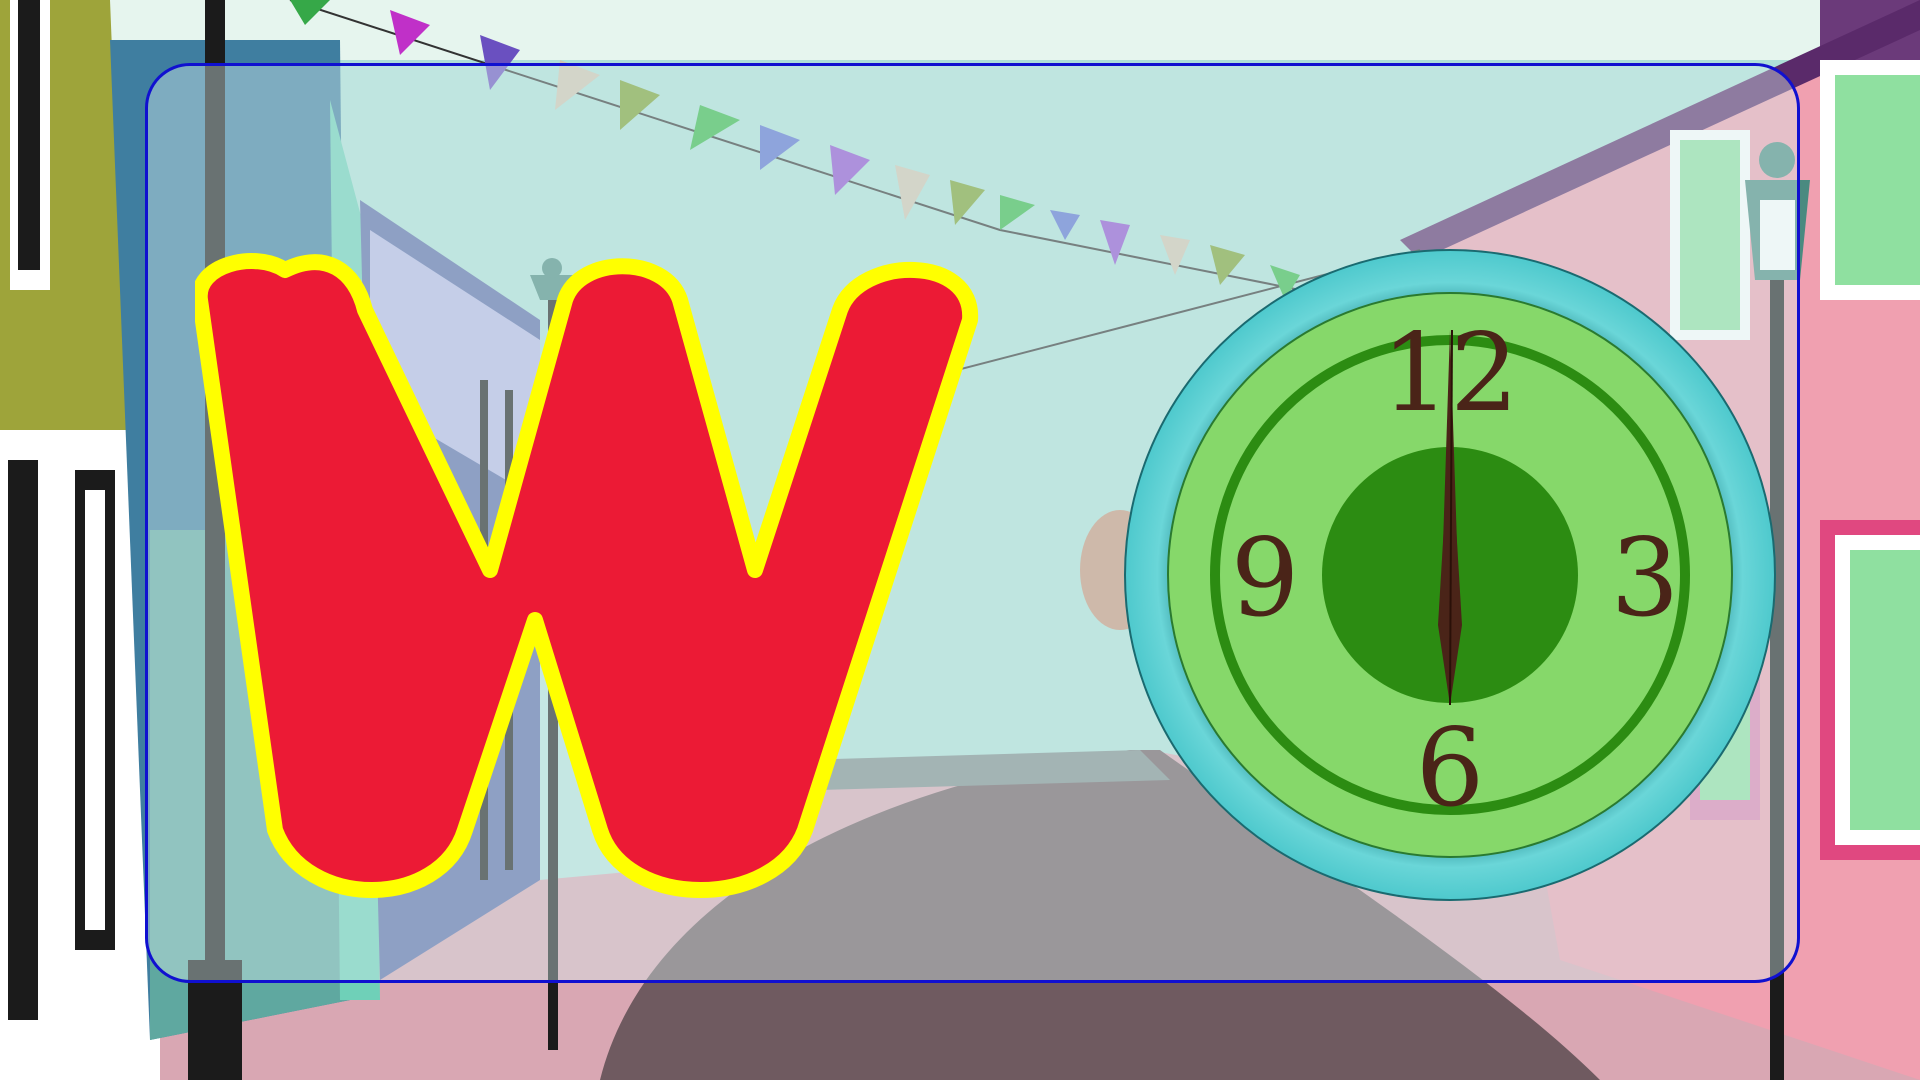 This screenshot has height=1080, width=1920. Describe the element at coordinates (1265, 578) in the screenshot. I see `clock-number-9: 9` at that location.